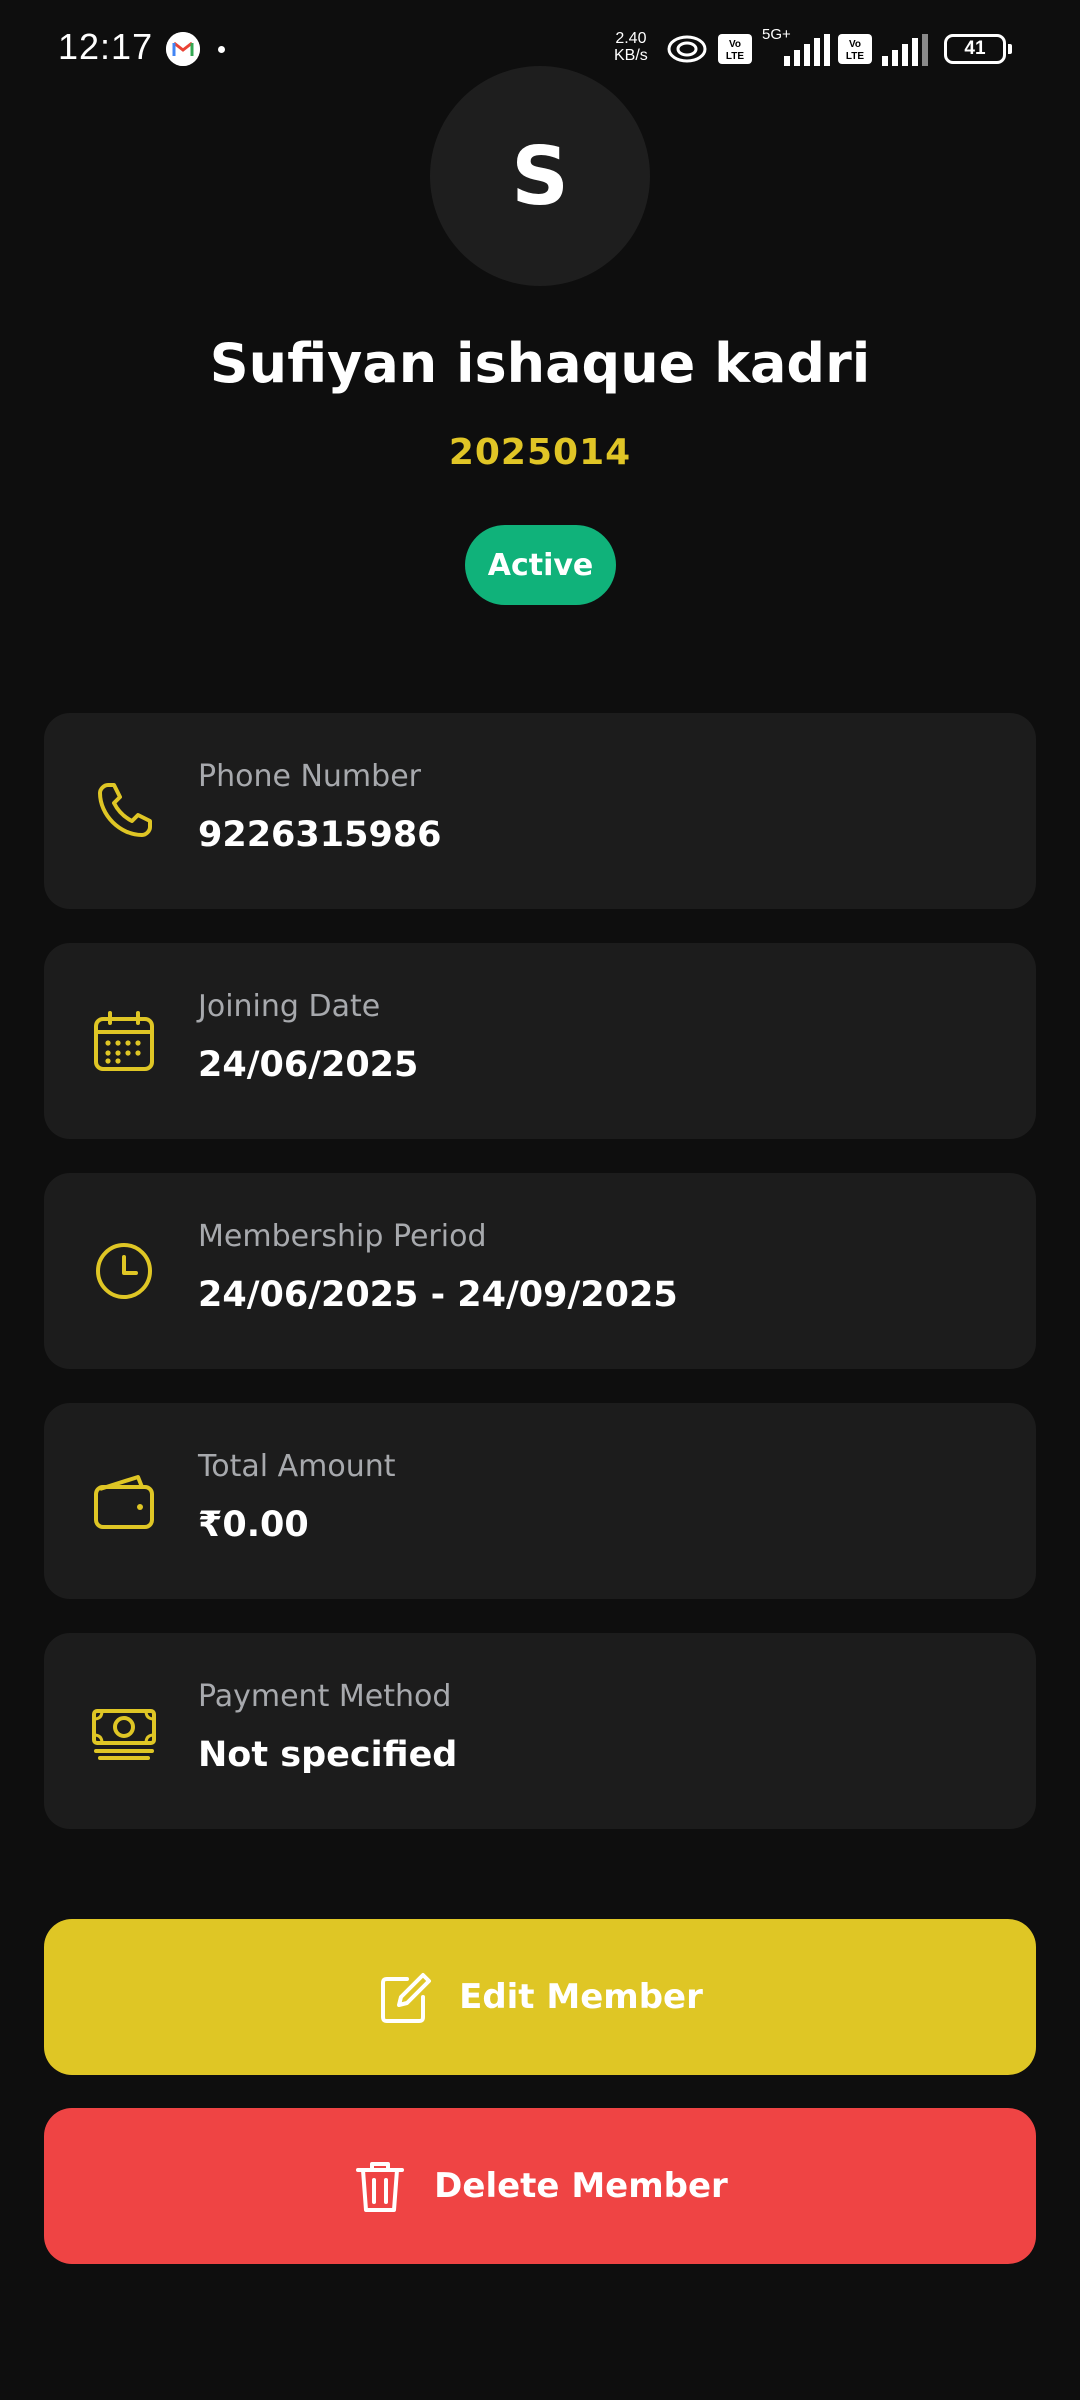  I want to click on status-badge: Active, so click(540, 565).